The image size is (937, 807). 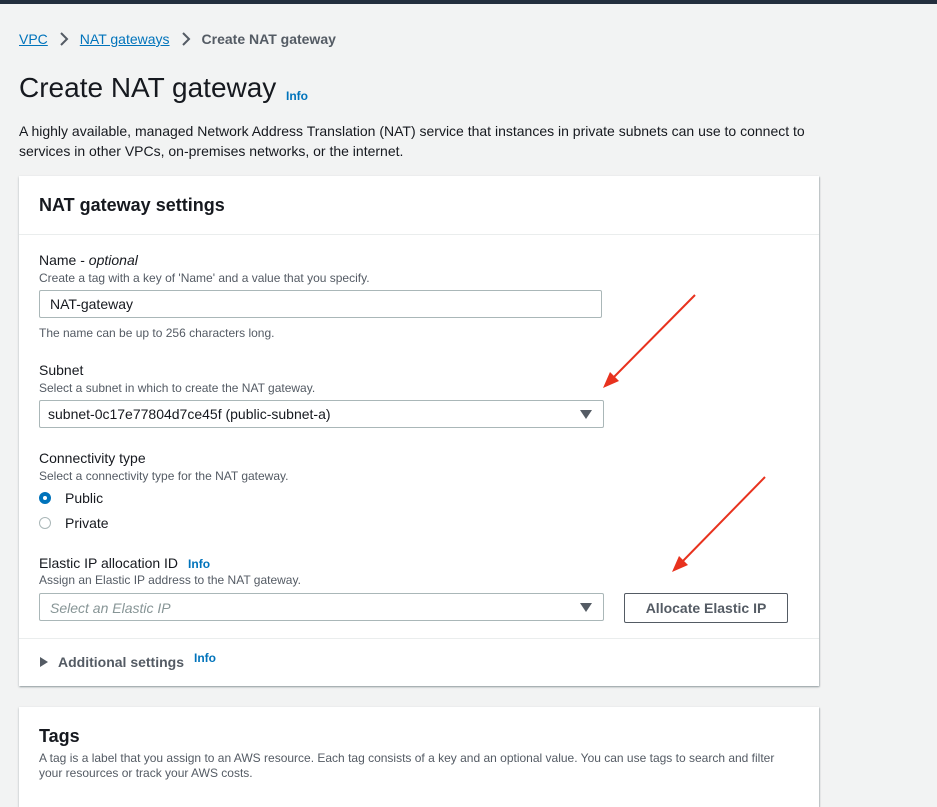 What do you see at coordinates (44, 662) in the screenshot?
I see `caret-right-icon` at bounding box center [44, 662].